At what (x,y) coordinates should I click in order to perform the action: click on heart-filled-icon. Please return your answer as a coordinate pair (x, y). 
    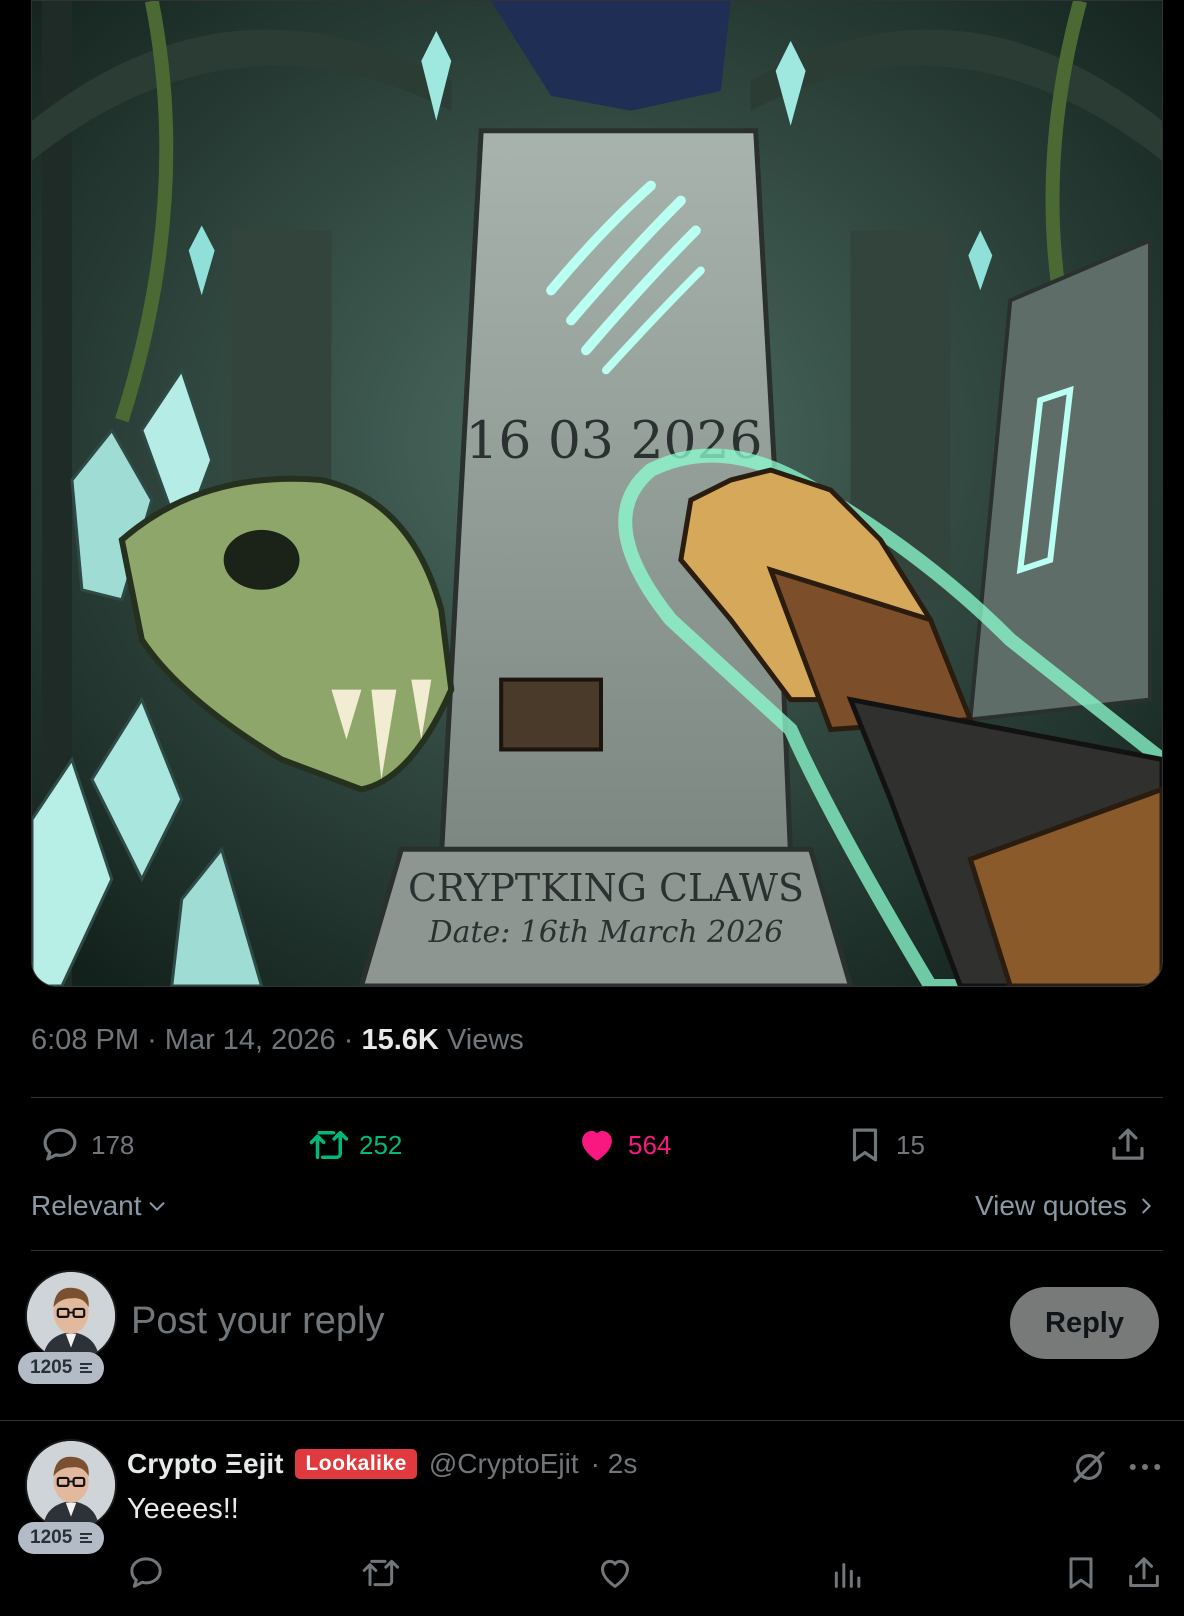
    Looking at the image, I should click on (597, 1146).